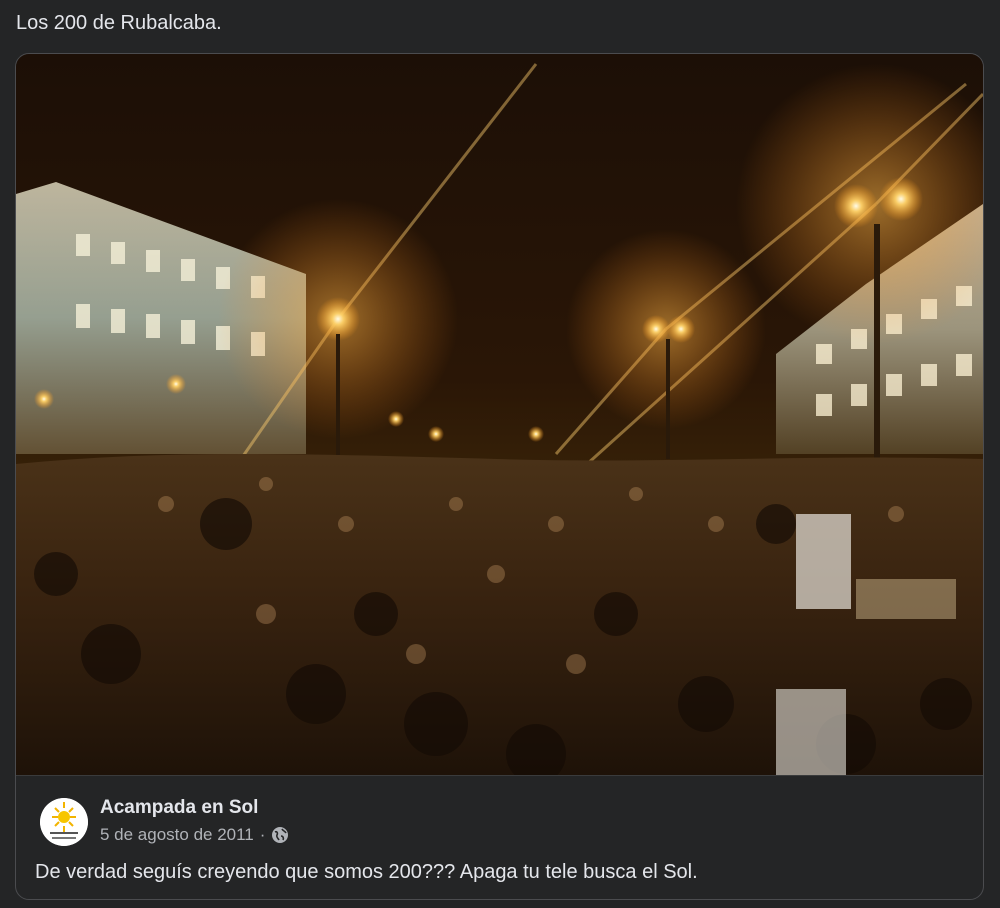 The height and width of the screenshot is (908, 1000). What do you see at coordinates (177, 835) in the screenshot?
I see `post-date: 5 de agosto de 2011` at bounding box center [177, 835].